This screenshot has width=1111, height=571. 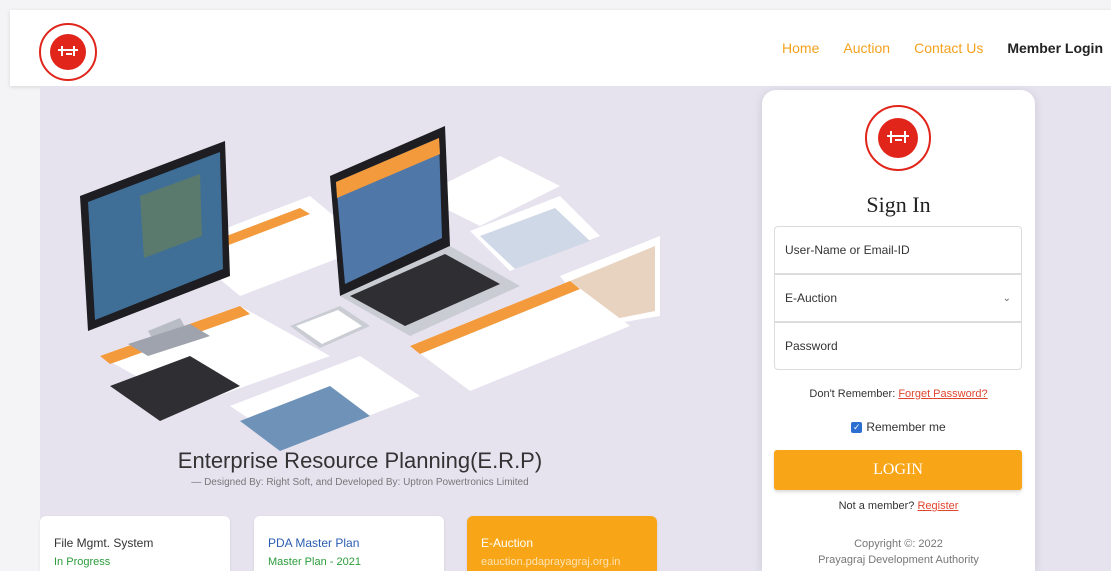 What do you see at coordinates (948, 48) in the screenshot?
I see `nav-contact-link: Contact Us` at bounding box center [948, 48].